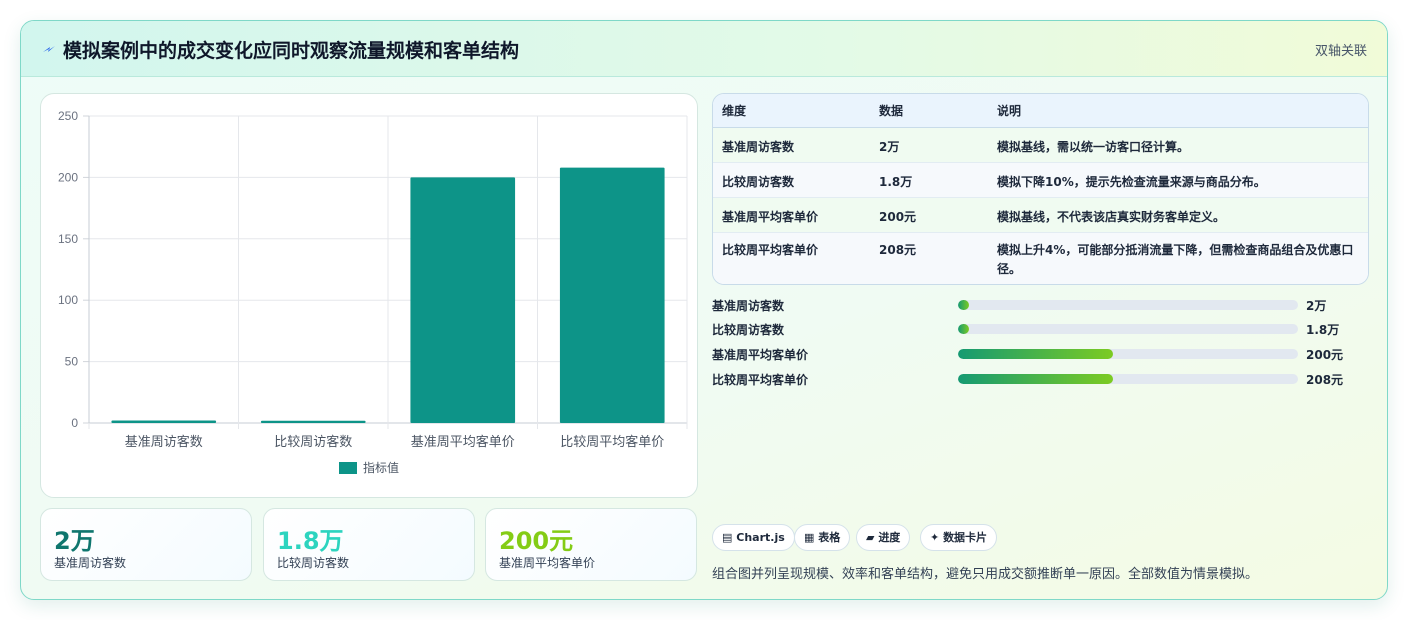 The width and height of the screenshot is (1408, 620). What do you see at coordinates (68, 177) in the screenshot?
I see `y-tick-label: 200` at bounding box center [68, 177].